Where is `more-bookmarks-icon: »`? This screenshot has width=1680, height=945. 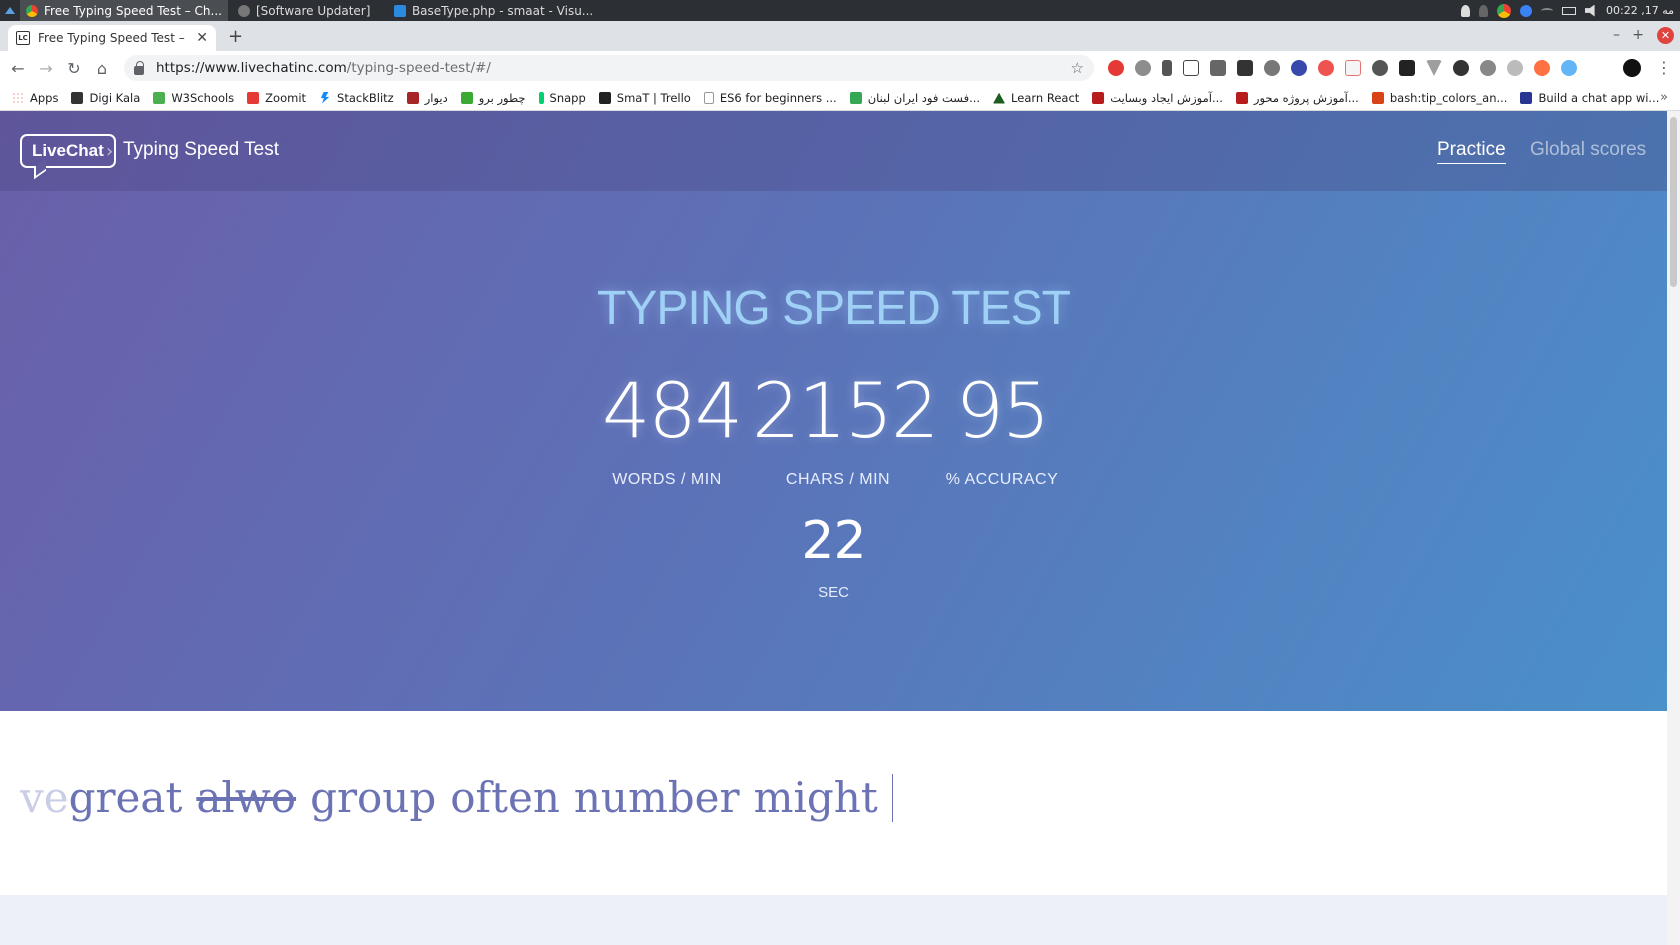
more-bookmarks-icon: » is located at coordinates (1664, 97).